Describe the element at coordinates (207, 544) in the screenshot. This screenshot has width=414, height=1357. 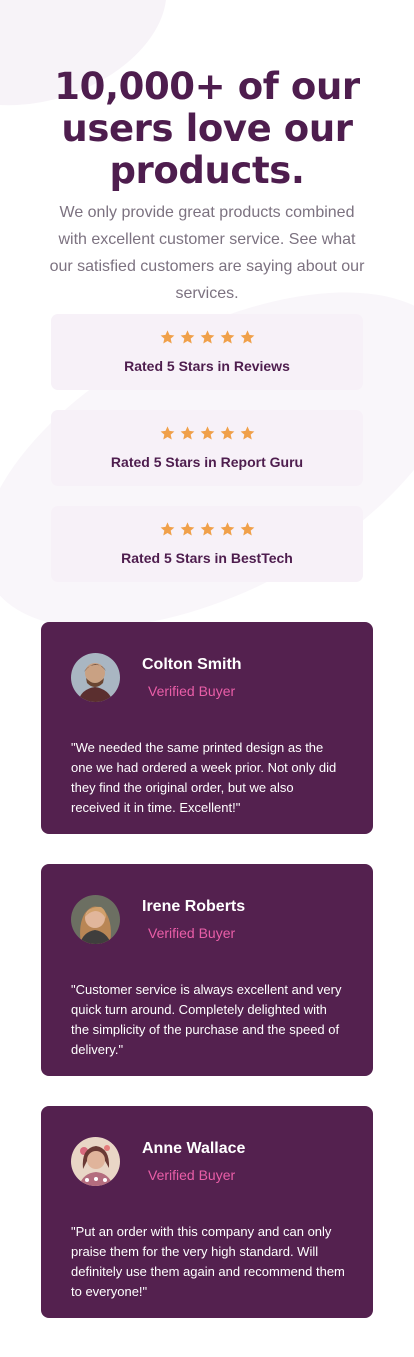
I see `rating-card: Rated 5 Stars in BestTech` at that location.